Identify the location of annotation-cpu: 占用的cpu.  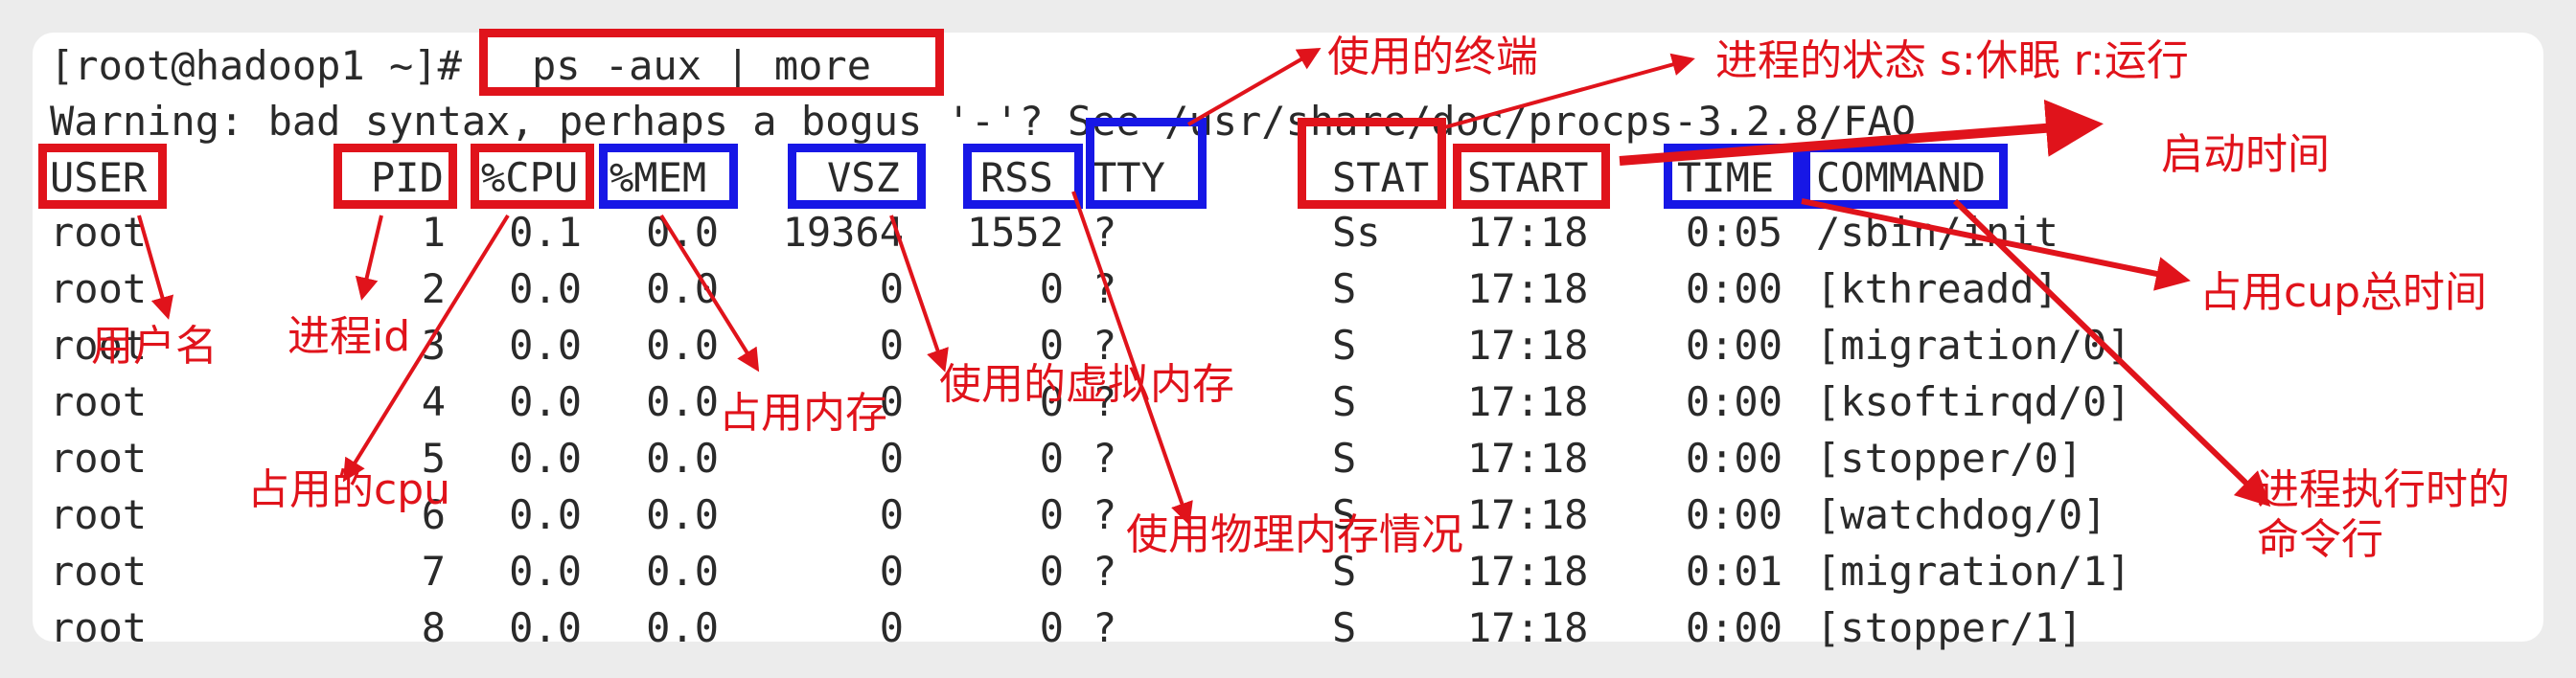
(349, 490).